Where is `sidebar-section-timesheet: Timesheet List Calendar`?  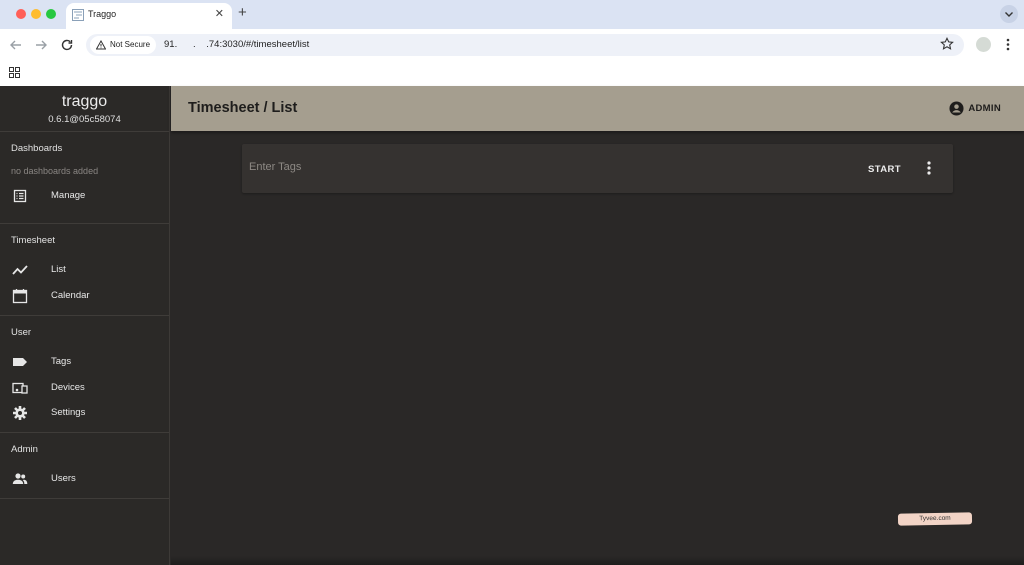 sidebar-section-timesheet: Timesheet List Calendar is located at coordinates (84, 270).